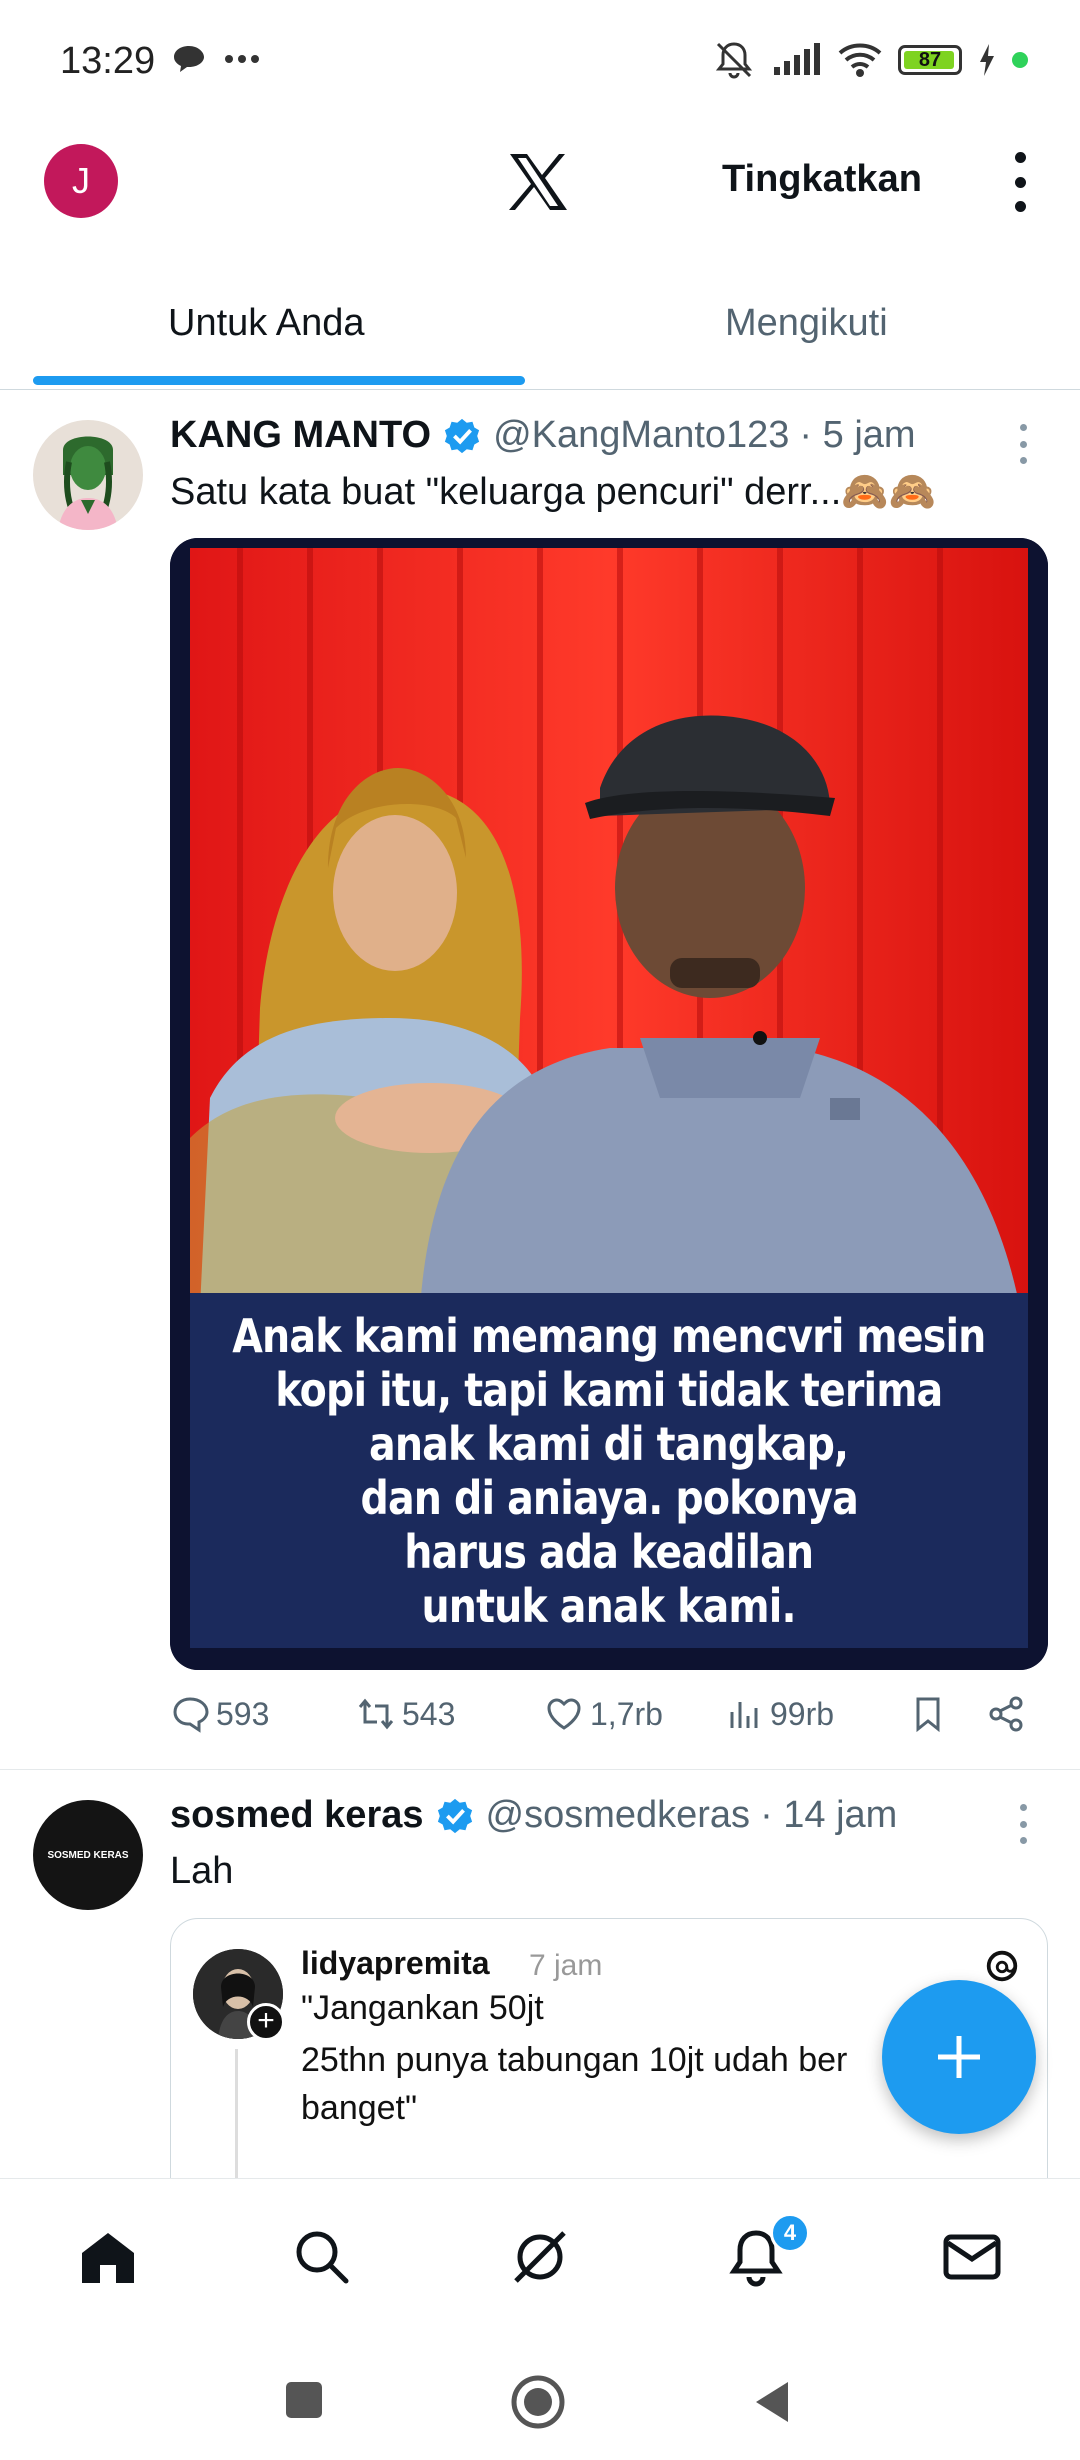  I want to click on battery-icon: 87, so click(930, 60).